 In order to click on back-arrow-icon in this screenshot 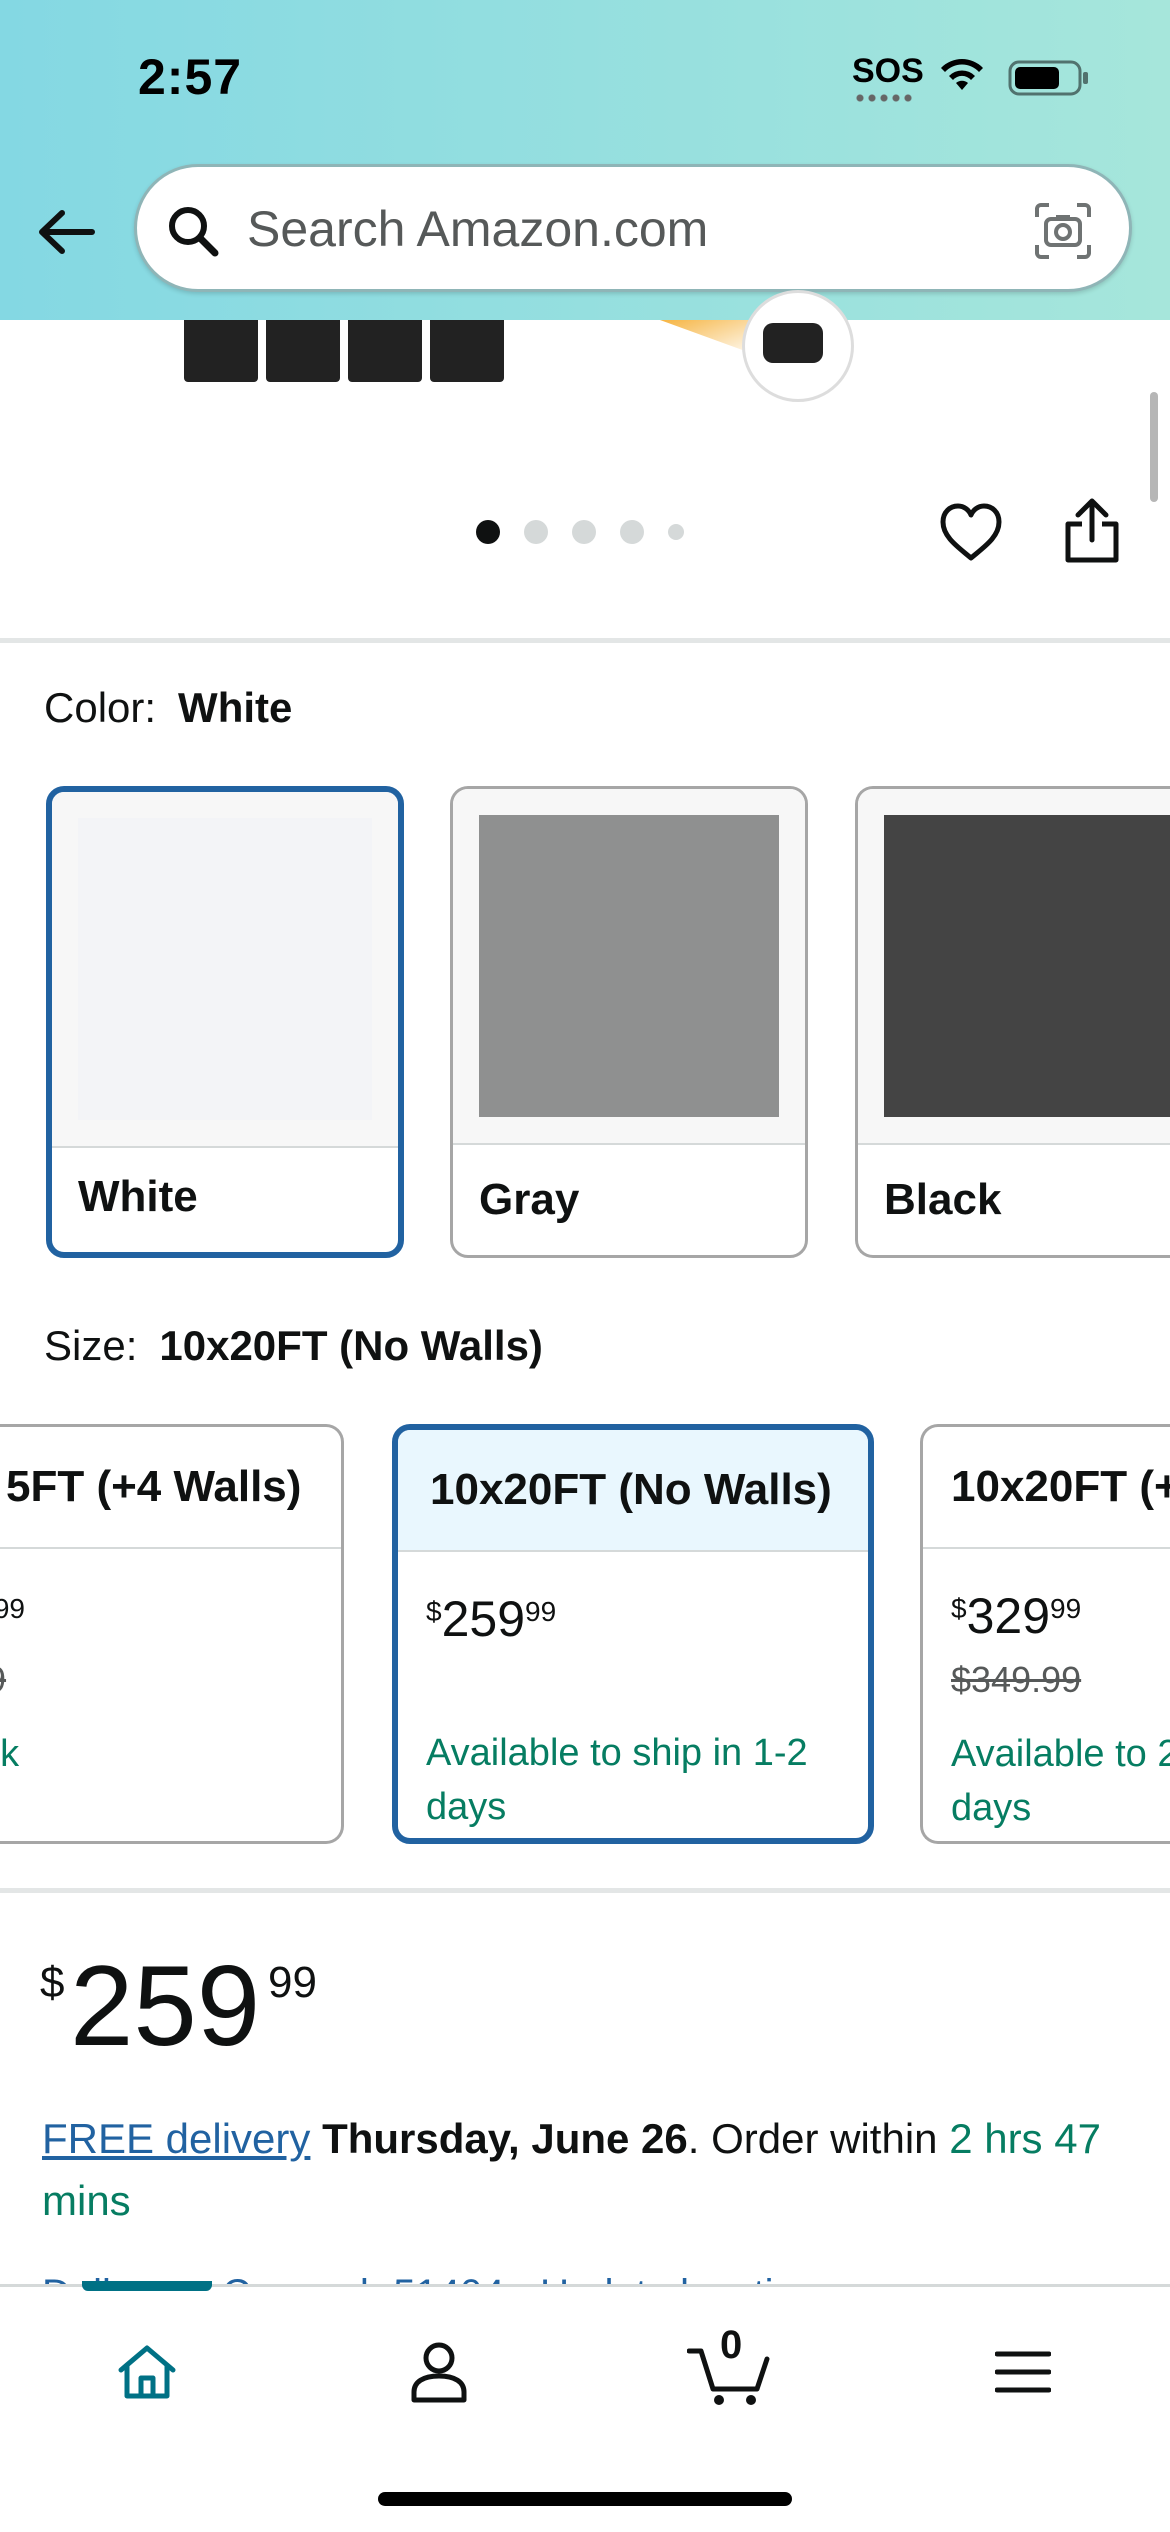, I will do `click(67, 232)`.